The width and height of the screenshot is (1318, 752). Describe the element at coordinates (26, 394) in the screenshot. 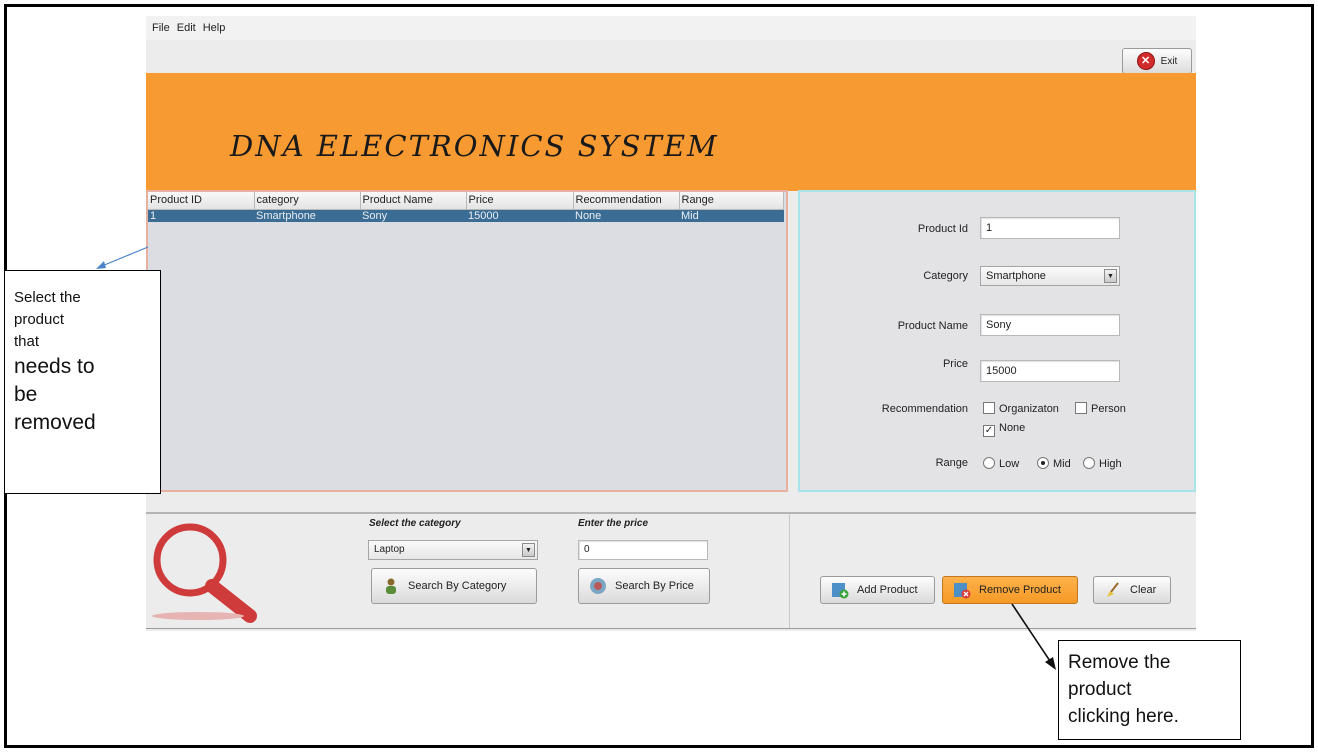

I see `callout-line: be` at that location.